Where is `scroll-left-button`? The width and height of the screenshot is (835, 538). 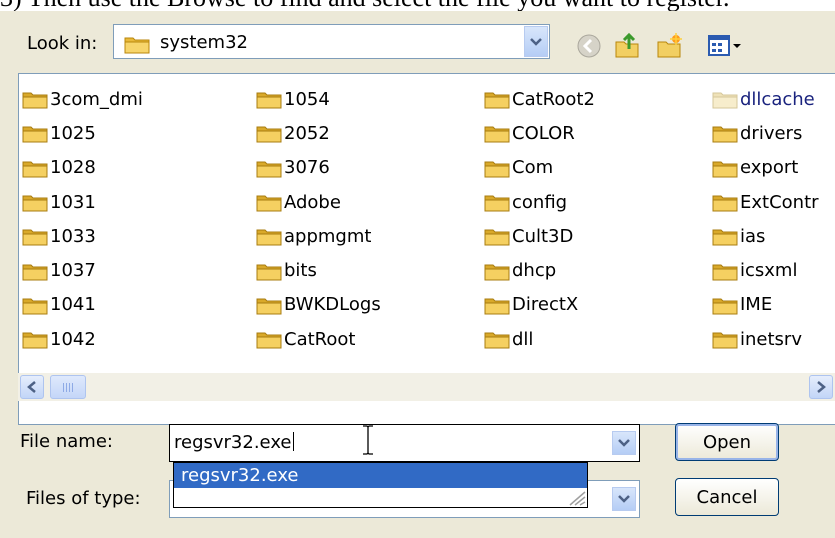
scroll-left-button is located at coordinates (32, 387).